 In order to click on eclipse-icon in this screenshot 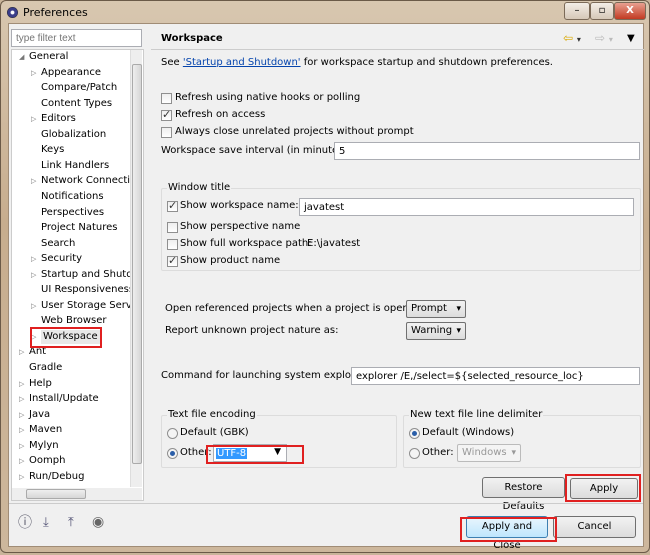, I will do `click(12, 12)`.